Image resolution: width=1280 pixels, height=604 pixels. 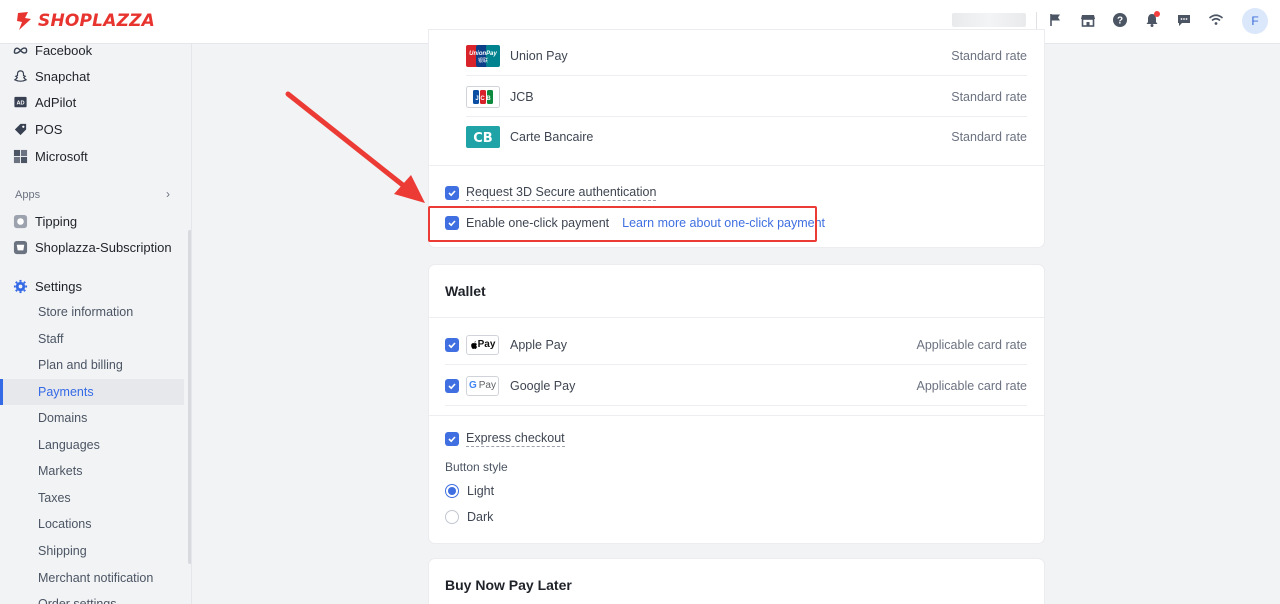 What do you see at coordinates (539, 55) in the screenshot?
I see `payment-method-name: Union Pay` at bounding box center [539, 55].